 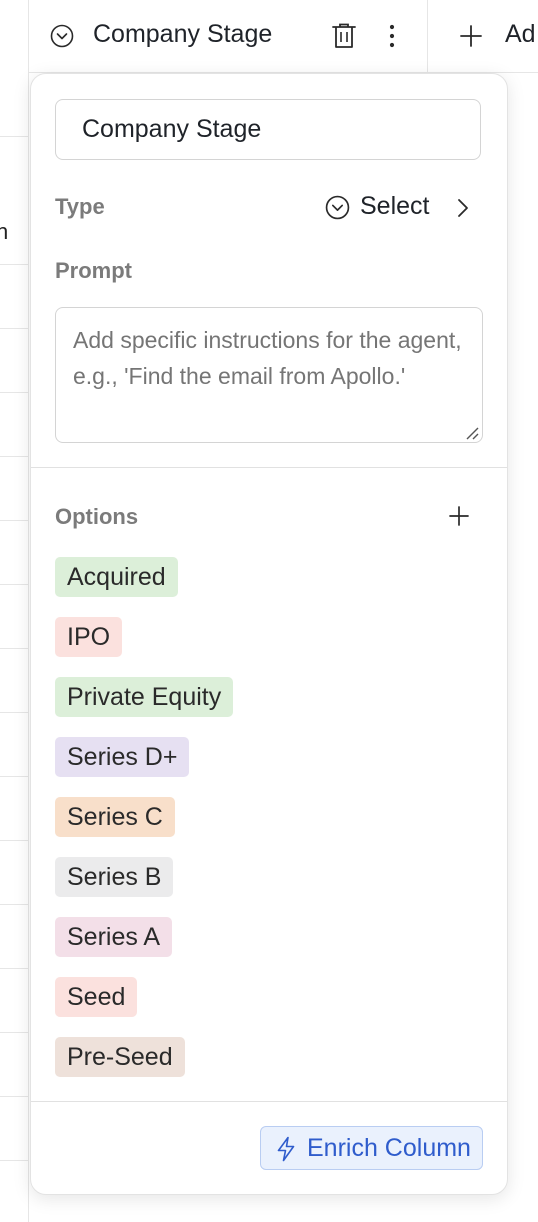 I want to click on option-chip: Series A, so click(x=114, y=937).